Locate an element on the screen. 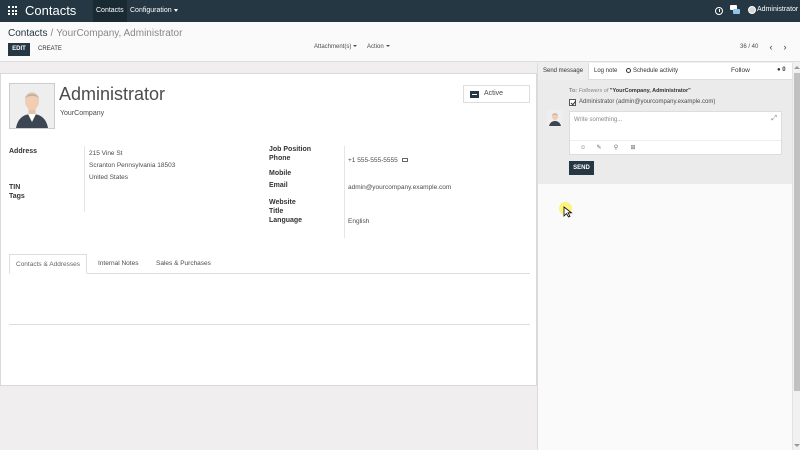 The image size is (800, 450). send-button: SEND is located at coordinates (581, 168).